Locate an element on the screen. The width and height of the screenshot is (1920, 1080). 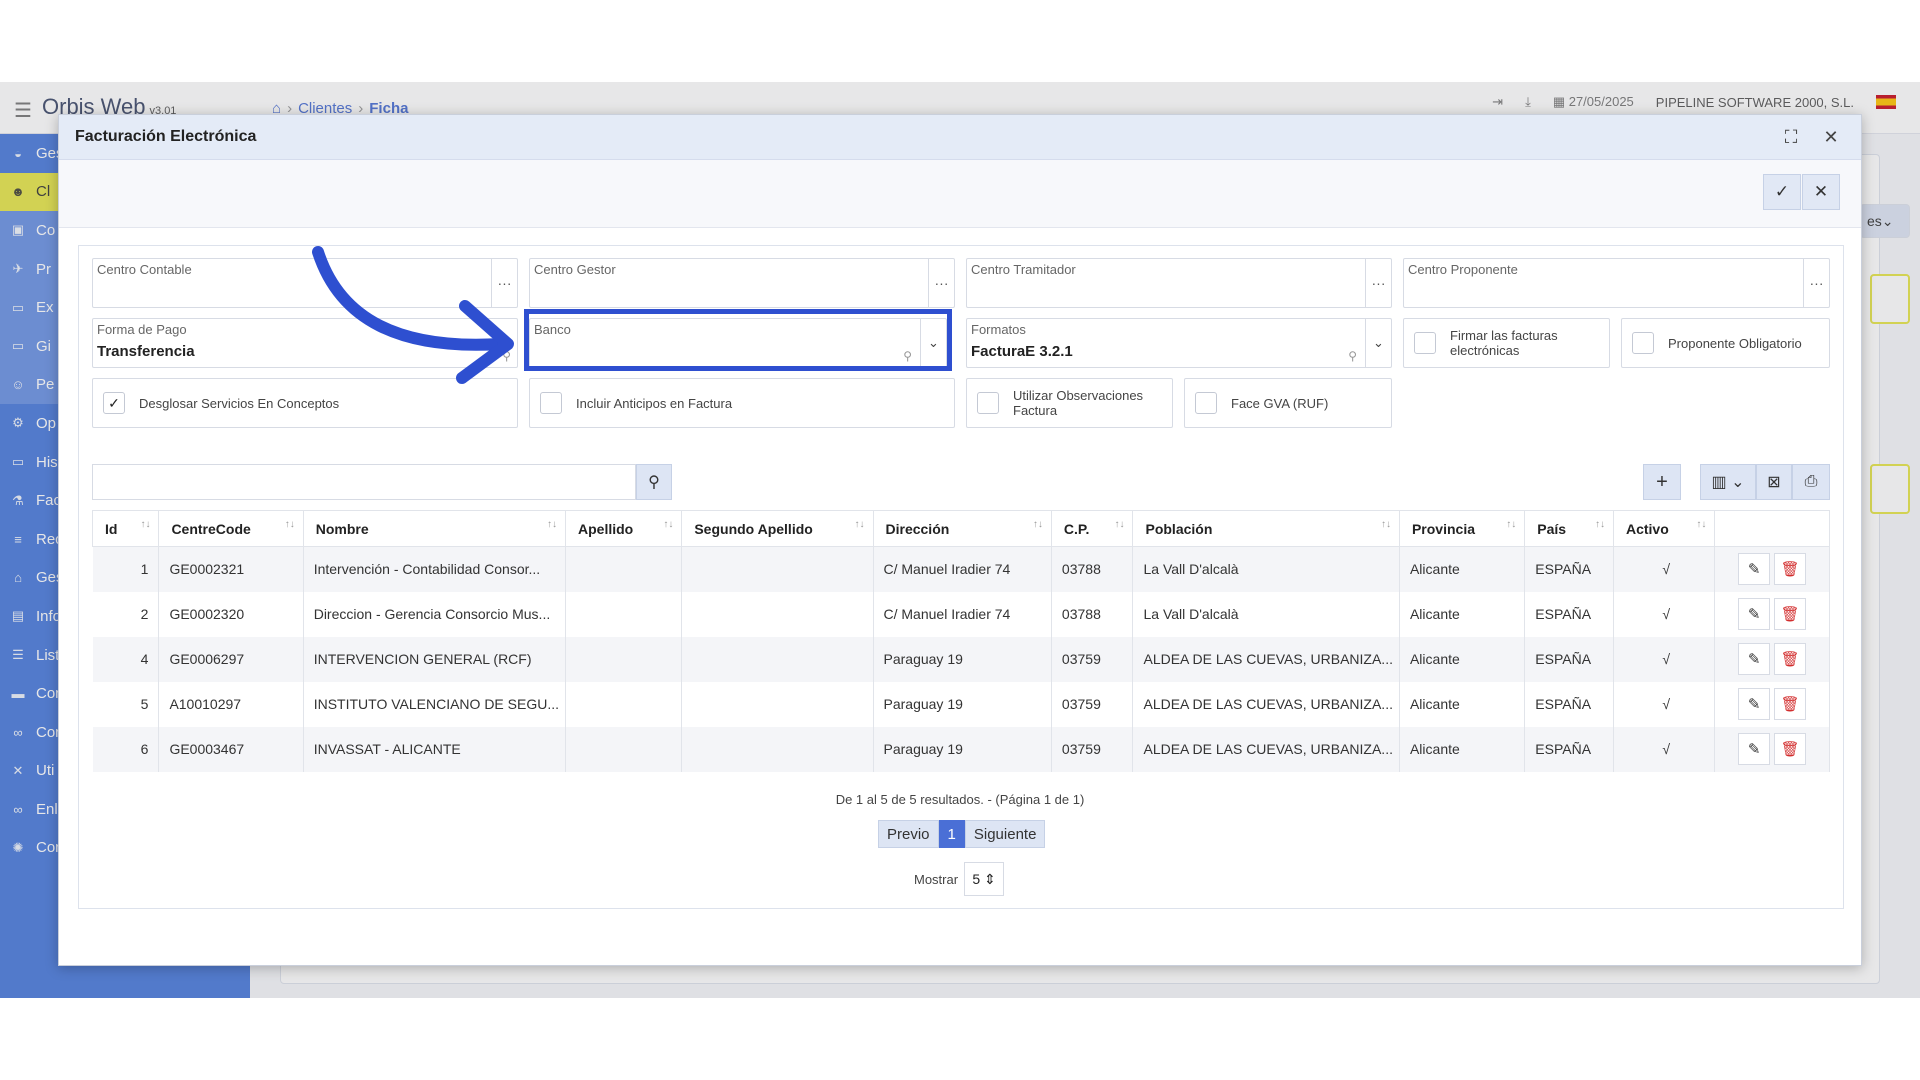
column-header-direccion: Dirección ↑↓ is located at coordinates (962, 528).